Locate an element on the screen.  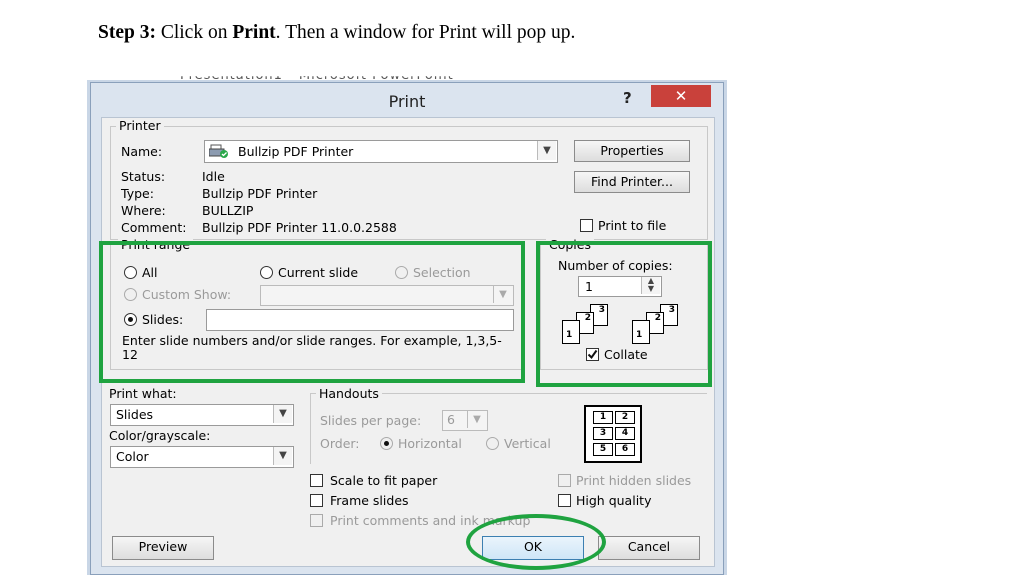
frame-slides-checkbox is located at coordinates (316, 500).